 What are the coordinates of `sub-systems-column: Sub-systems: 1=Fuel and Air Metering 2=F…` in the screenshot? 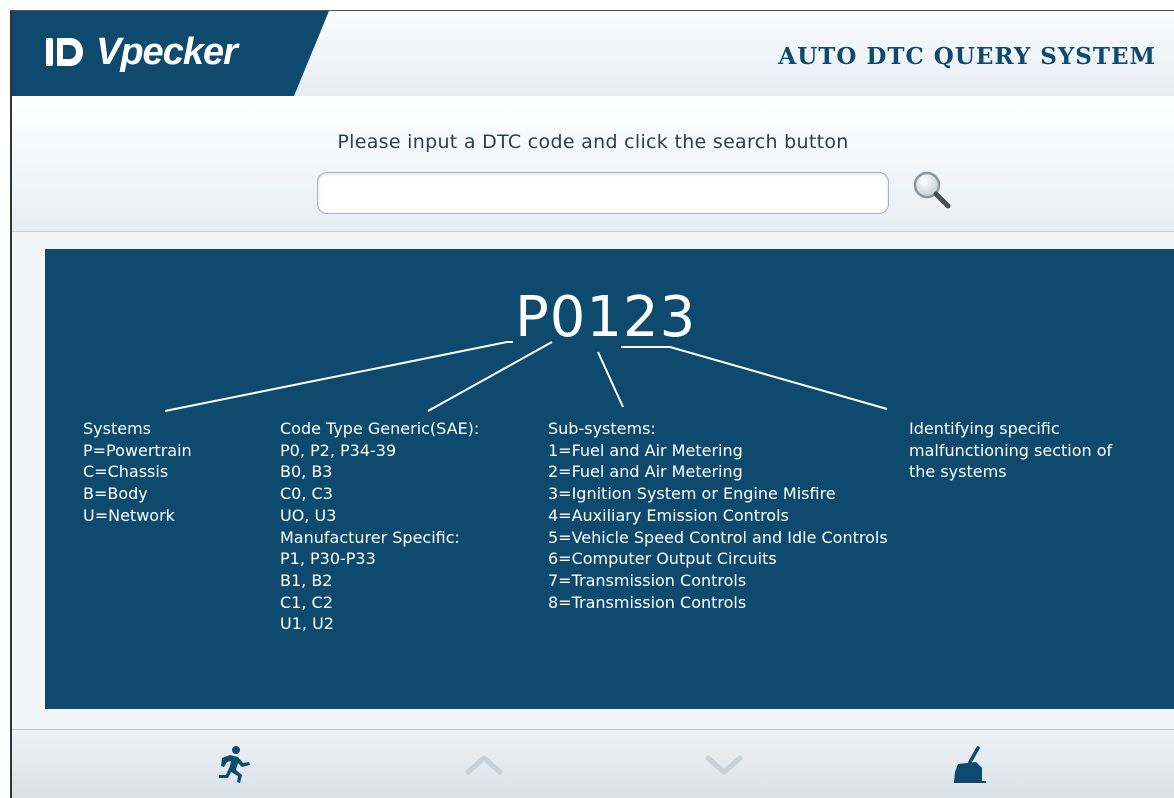 It's located at (718, 515).